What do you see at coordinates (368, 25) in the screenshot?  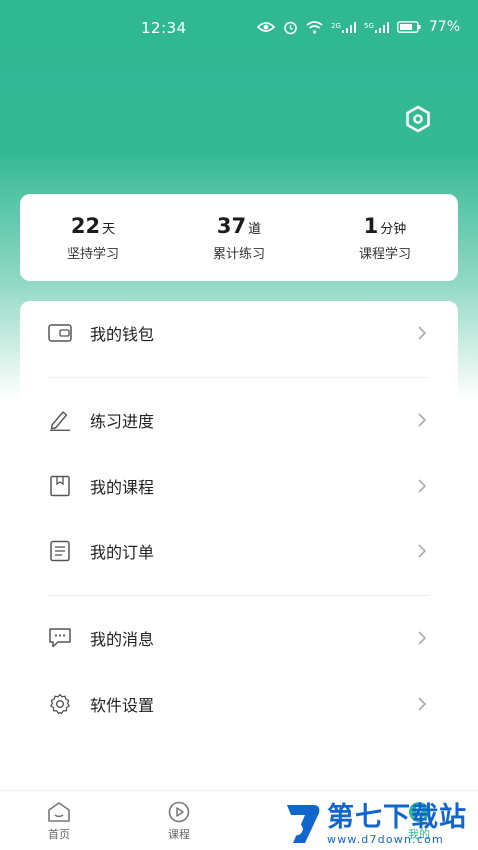 I see `network-label-b: 5G` at bounding box center [368, 25].